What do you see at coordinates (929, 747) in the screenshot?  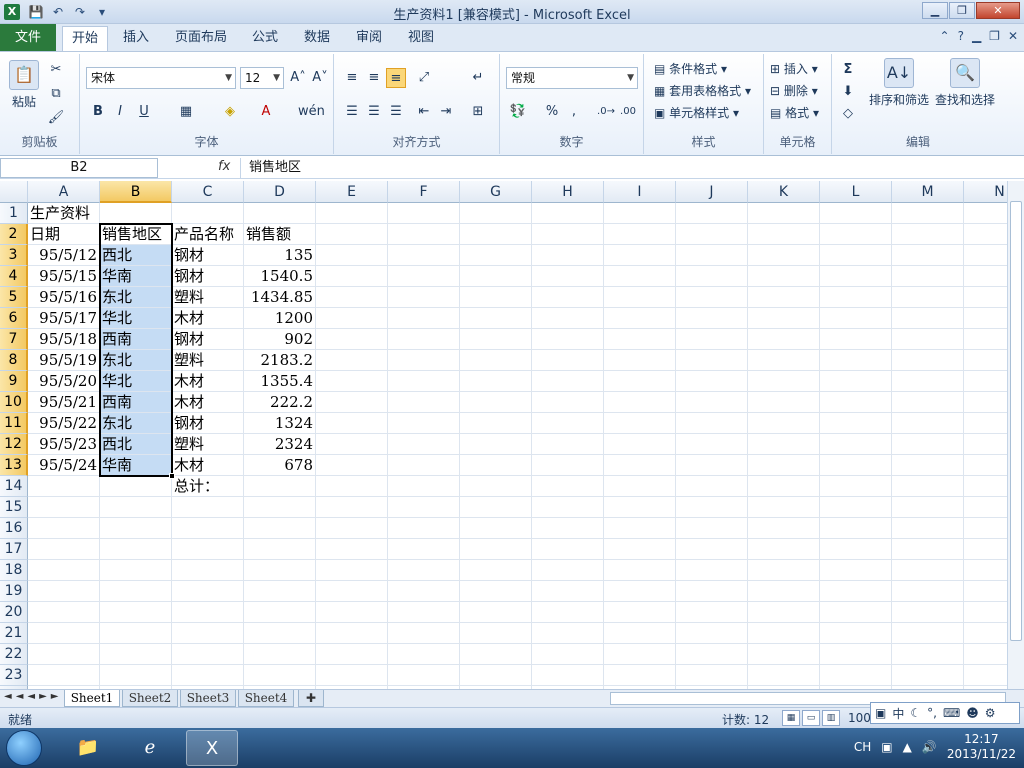 I see `tray-volume-icon: 🔊` at bounding box center [929, 747].